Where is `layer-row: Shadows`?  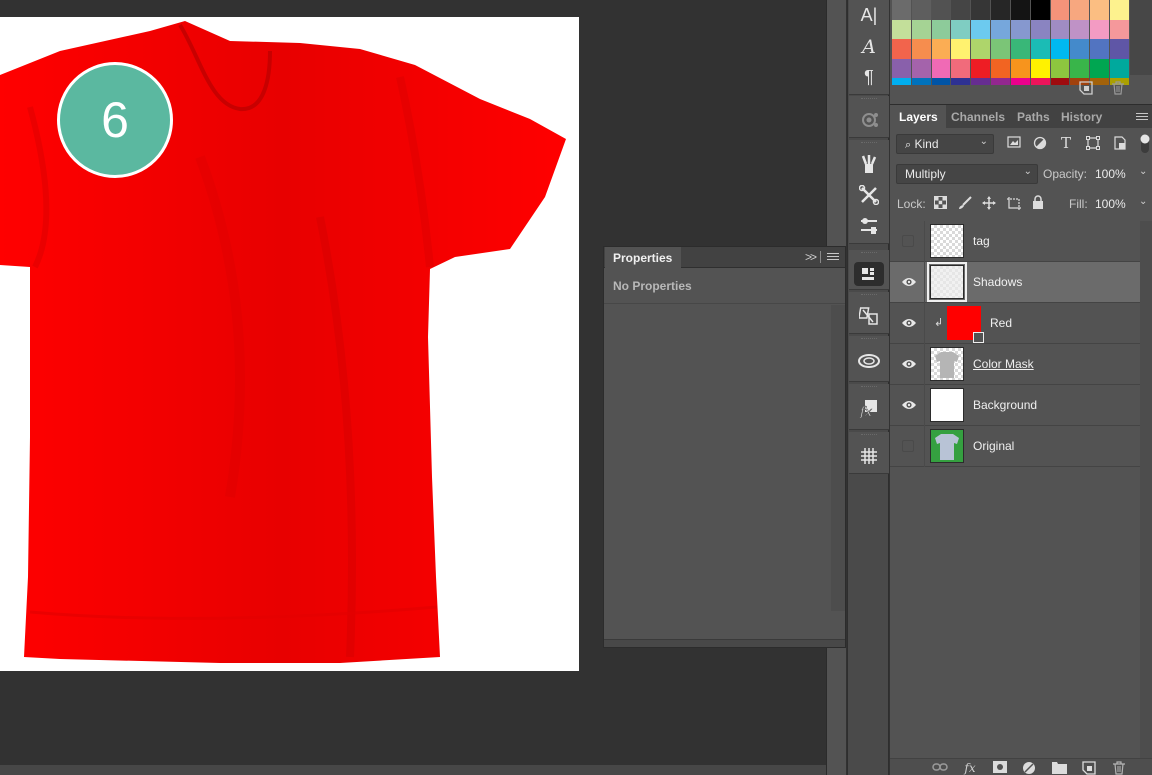 layer-row: Shadows is located at coordinates (1015, 282).